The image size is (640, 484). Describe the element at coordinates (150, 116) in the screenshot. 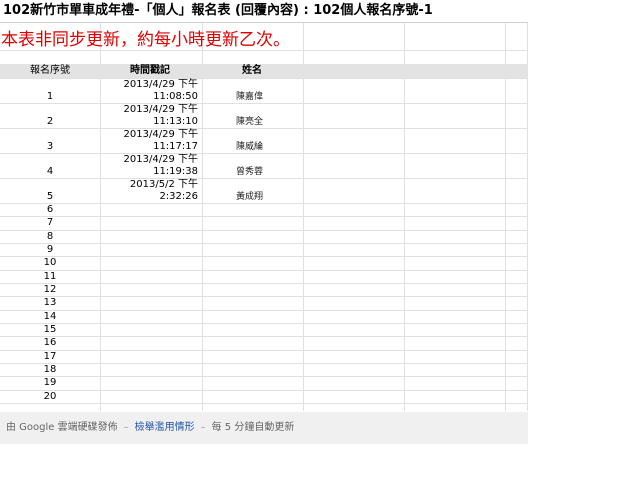

I see `timestamp-cell: 2013/4/29 下午 11:13:10` at that location.